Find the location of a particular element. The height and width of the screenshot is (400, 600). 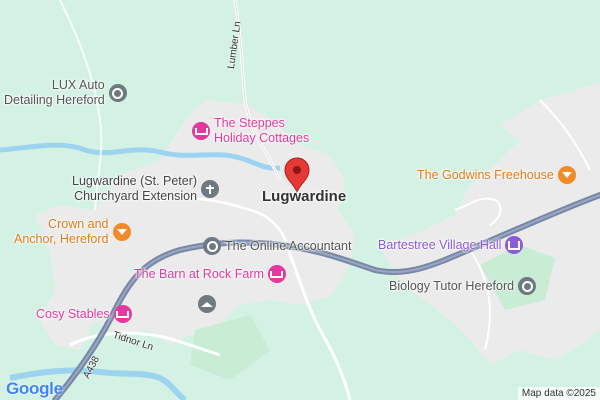

poi-biology-label: Biology Tutor Hereford is located at coordinates (452, 285).